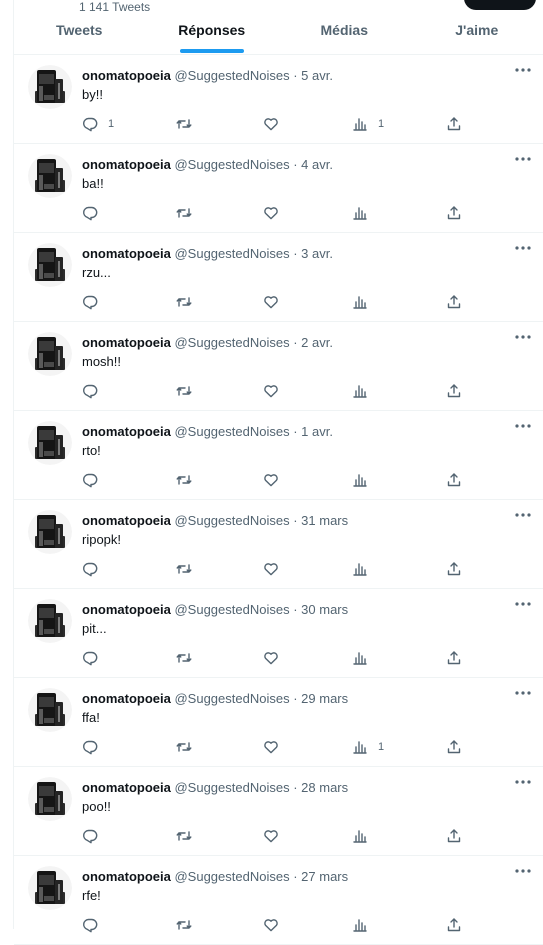  Describe the element at coordinates (324, 787) in the screenshot. I see `tweet-date: 28 mars` at that location.